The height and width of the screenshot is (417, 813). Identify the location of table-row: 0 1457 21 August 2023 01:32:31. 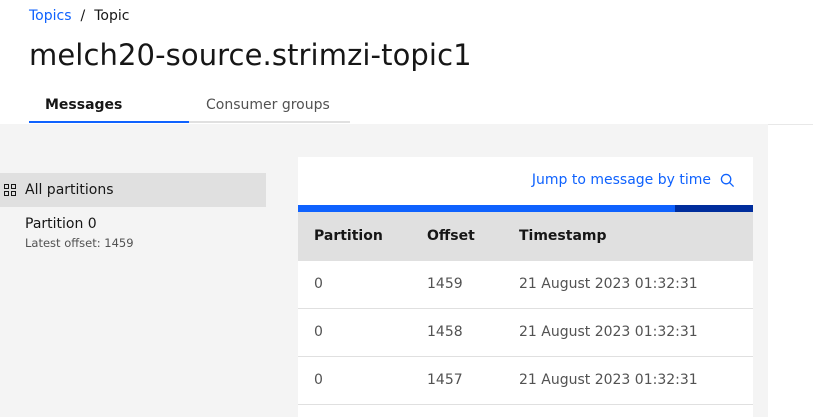
(525, 381).